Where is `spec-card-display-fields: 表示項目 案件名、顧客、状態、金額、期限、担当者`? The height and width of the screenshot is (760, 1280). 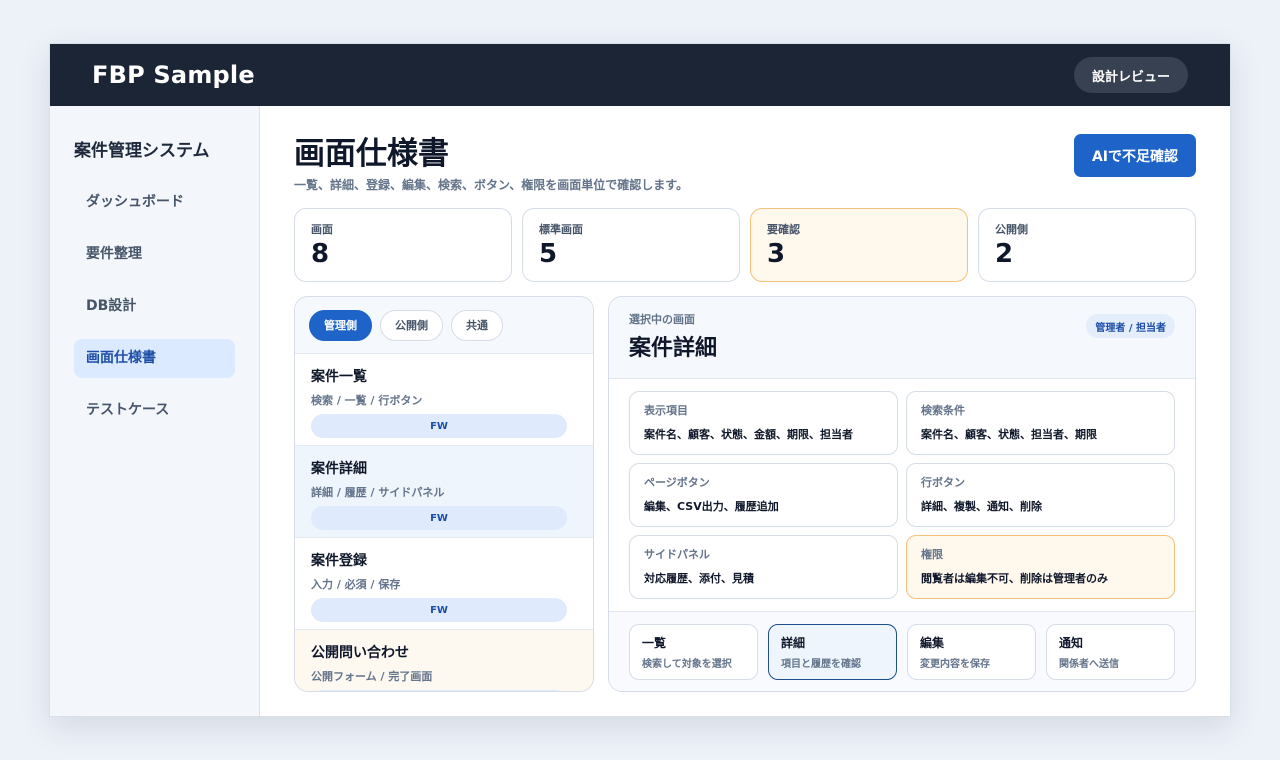
spec-card-display-fields: 表示項目 案件名、顧客、状態、金額、期限、担当者 is located at coordinates (763, 423).